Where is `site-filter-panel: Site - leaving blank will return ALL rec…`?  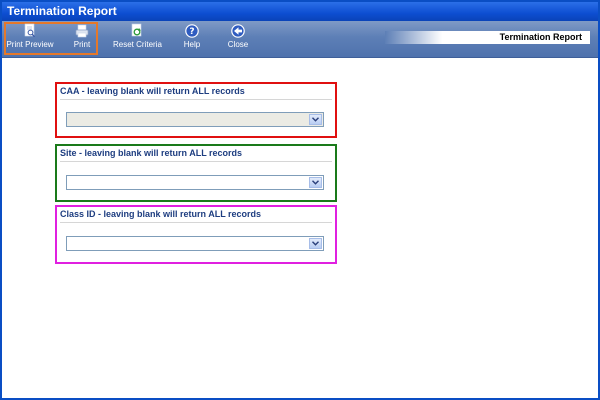 site-filter-panel: Site - leaving blank will return ALL rec… is located at coordinates (196, 173).